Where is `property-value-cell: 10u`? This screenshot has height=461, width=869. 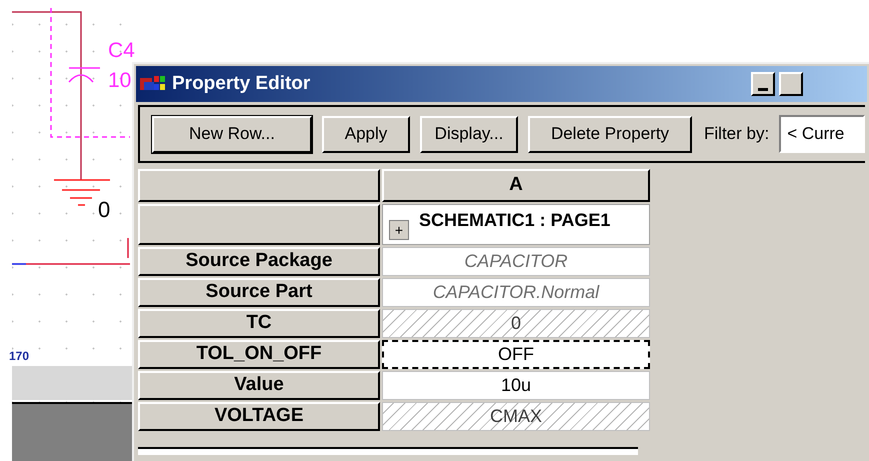
property-value-cell: 10u is located at coordinates (516, 385).